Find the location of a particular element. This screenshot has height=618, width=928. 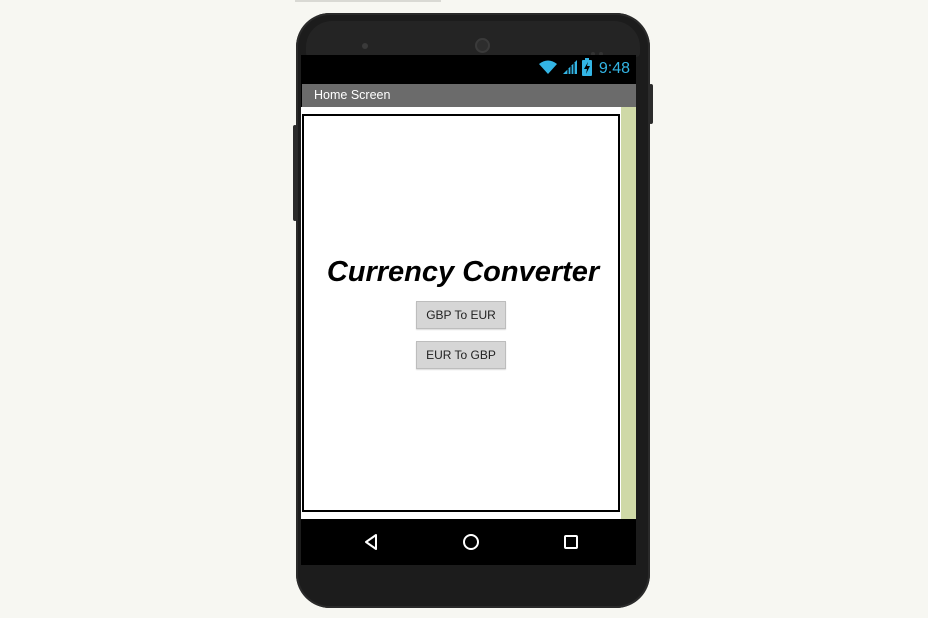

back-icon is located at coordinates (371, 542).